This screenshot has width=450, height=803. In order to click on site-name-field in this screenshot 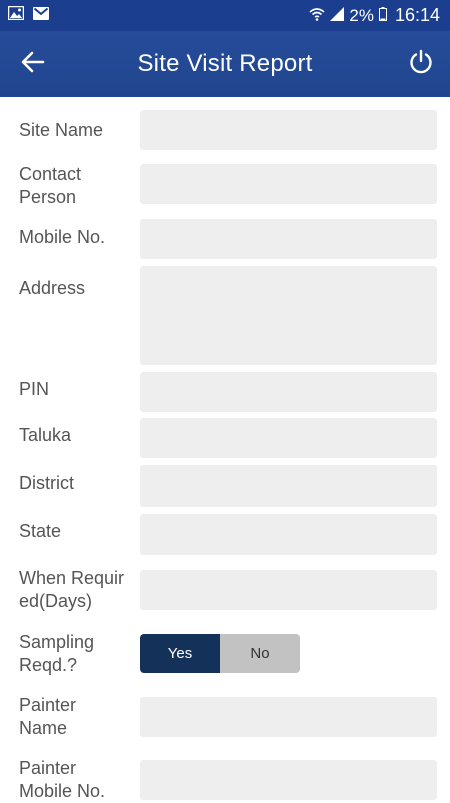, I will do `click(288, 130)`.